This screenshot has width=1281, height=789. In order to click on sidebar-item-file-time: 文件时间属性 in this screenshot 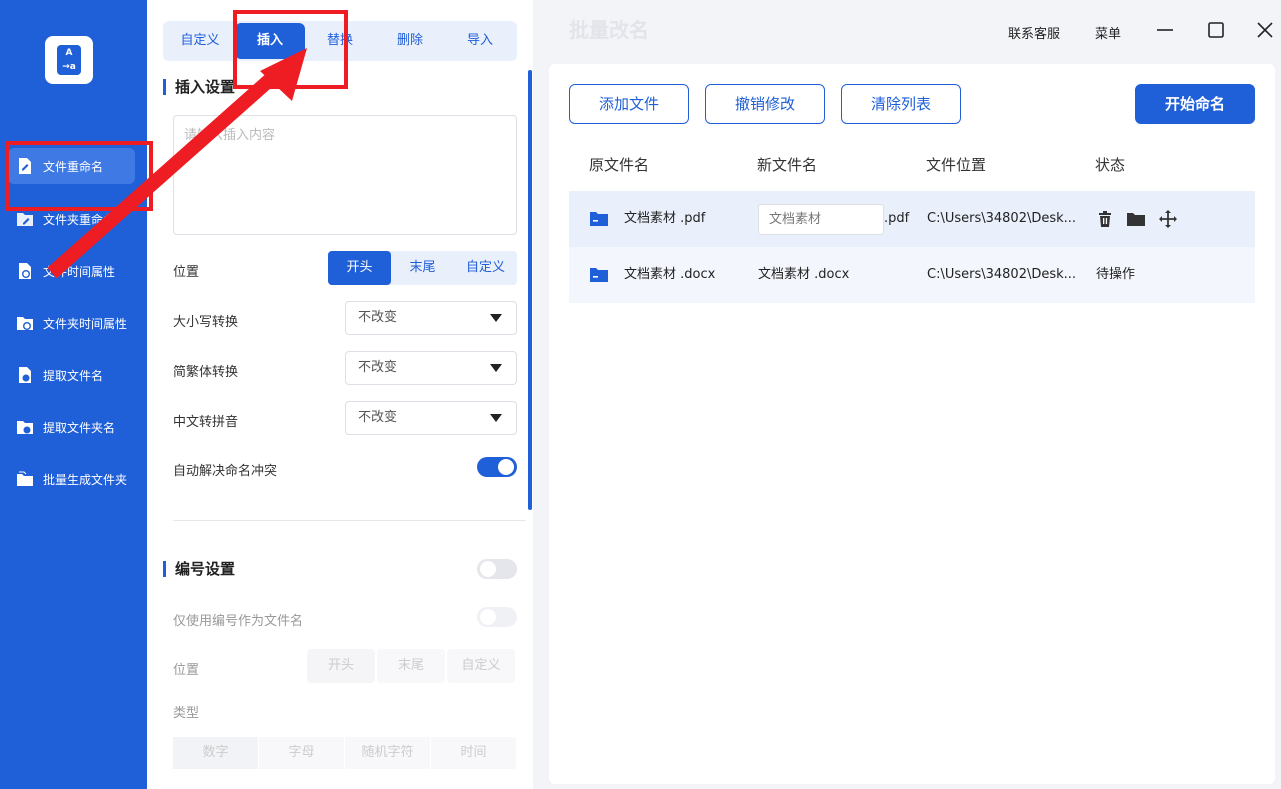, I will do `click(71, 271)`.